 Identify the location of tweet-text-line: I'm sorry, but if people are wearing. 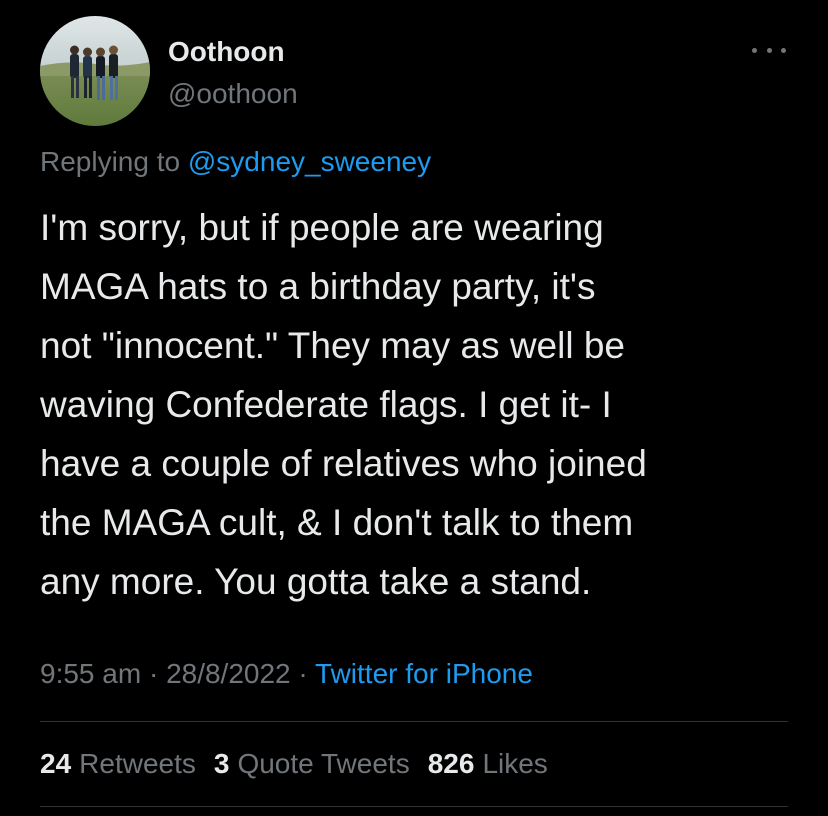
(322, 227).